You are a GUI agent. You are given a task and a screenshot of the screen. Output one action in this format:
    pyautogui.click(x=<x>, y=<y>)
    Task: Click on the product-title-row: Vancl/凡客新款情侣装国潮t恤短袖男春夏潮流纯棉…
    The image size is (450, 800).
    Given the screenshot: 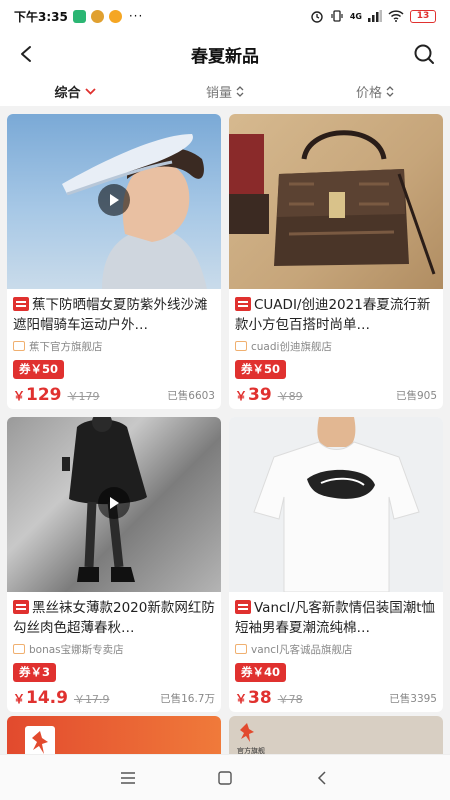 What is the action you would take?
    pyautogui.click(x=336, y=618)
    